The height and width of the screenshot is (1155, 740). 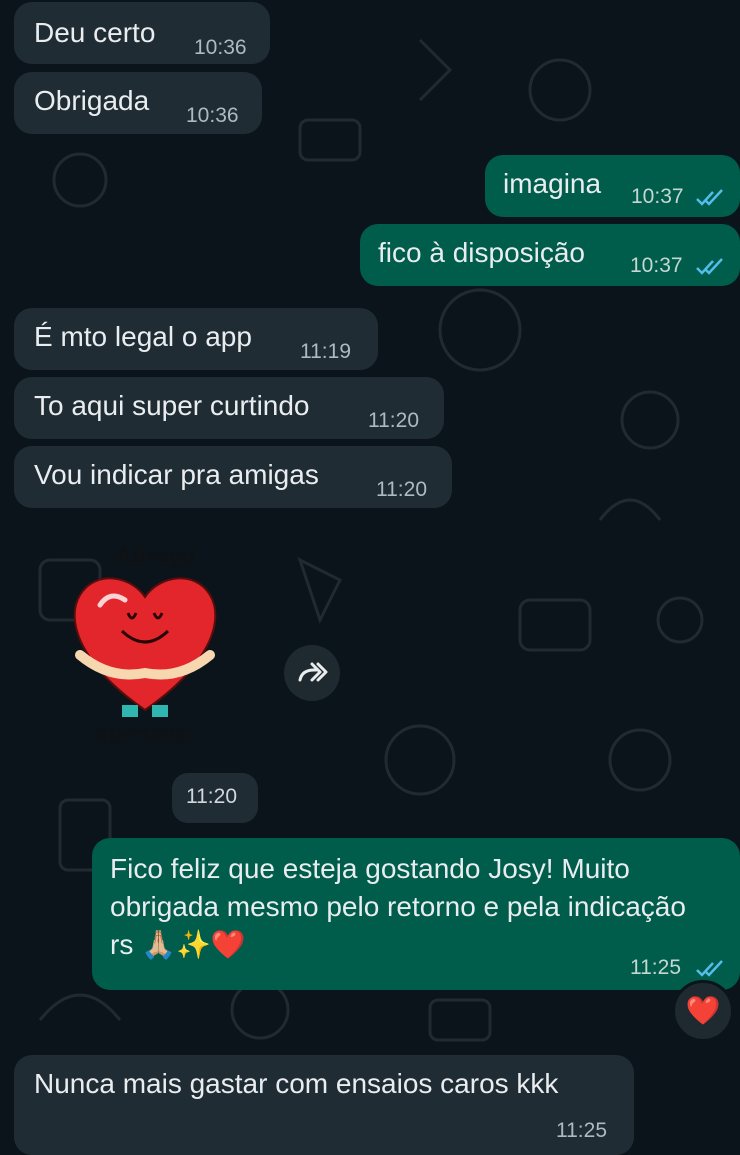 What do you see at coordinates (612, 186) in the screenshot?
I see `outgoing-message: imagina 10:37` at bounding box center [612, 186].